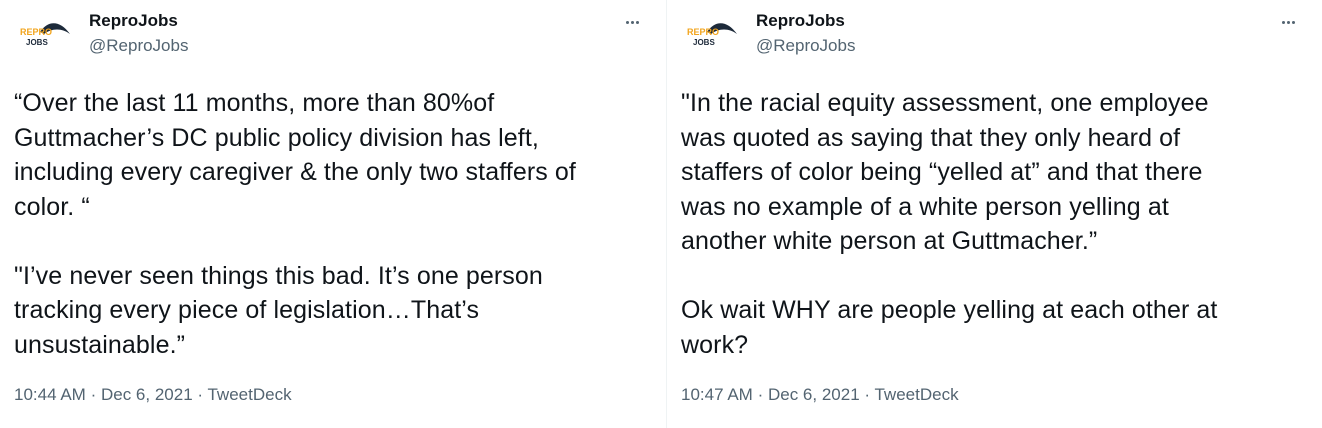 The image size is (1322, 428). I want to click on tweet-metadata: 10:44 AM · Dec 6, 2021 · TweetDeck, so click(153, 395).